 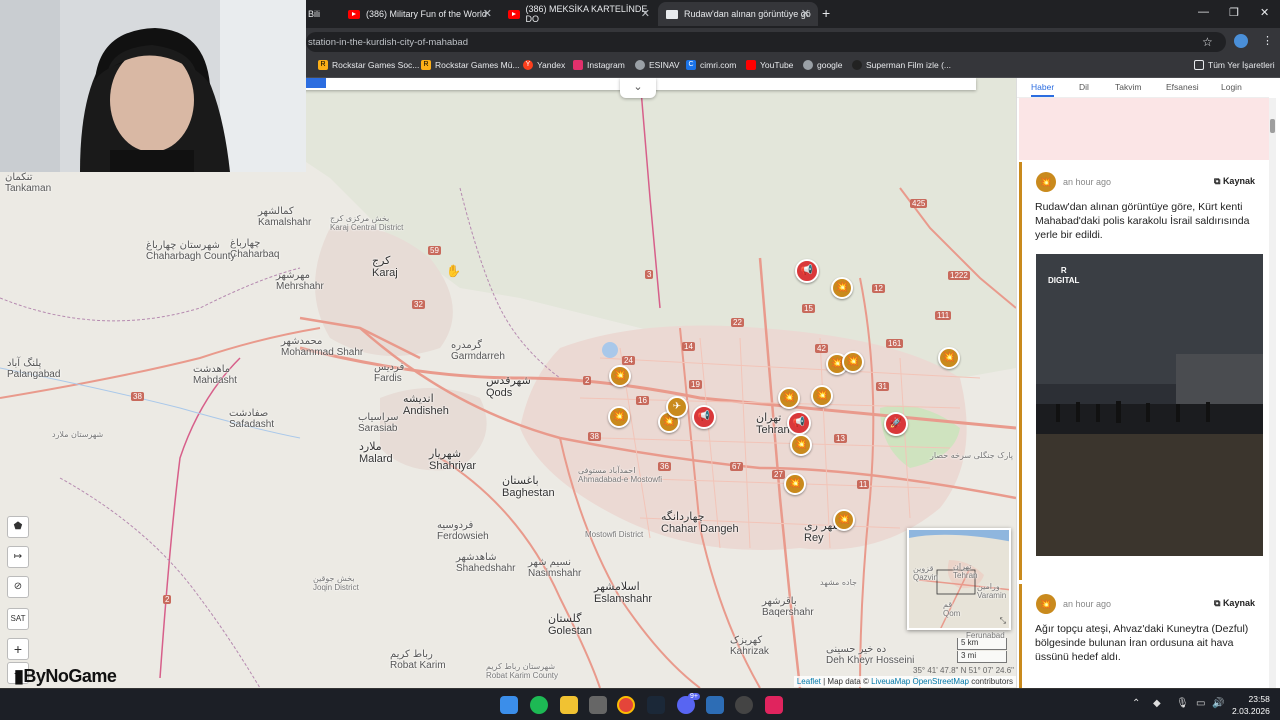 I want to click on tray-chevron-icon: ⌃, so click(x=1136, y=703).